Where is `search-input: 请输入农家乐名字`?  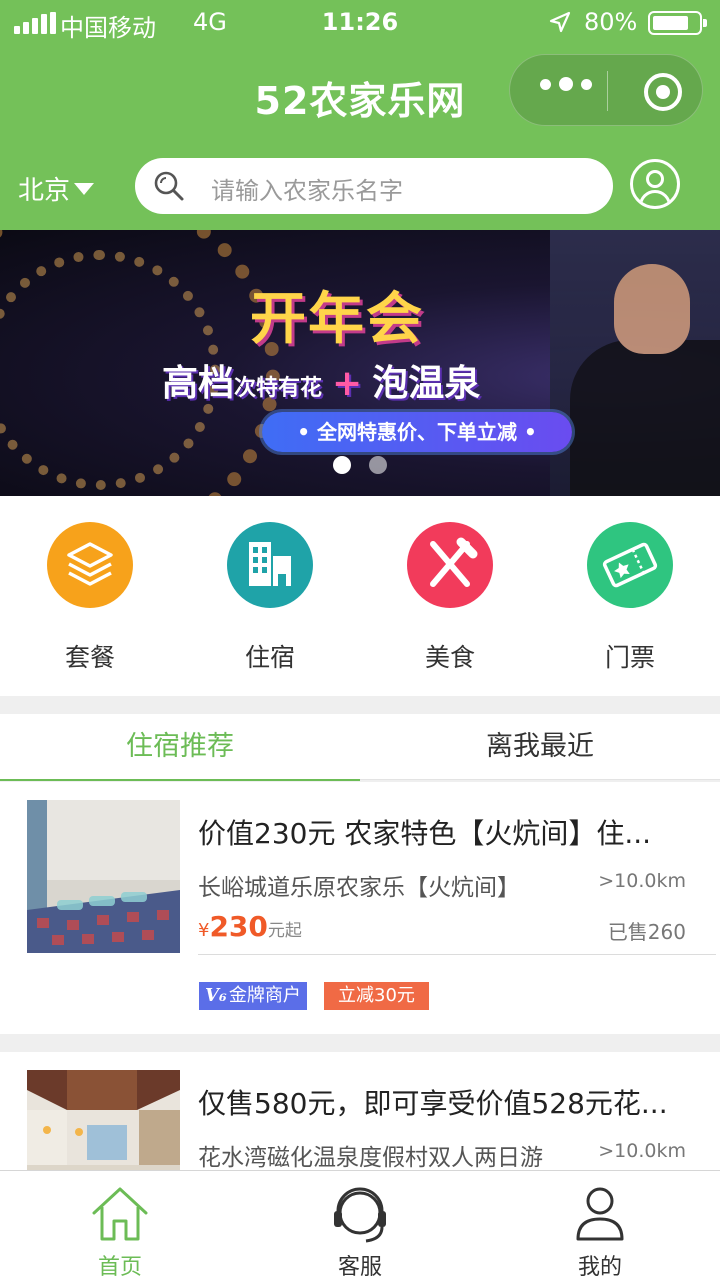
search-input: 请输入农家乐名字 is located at coordinates (374, 186).